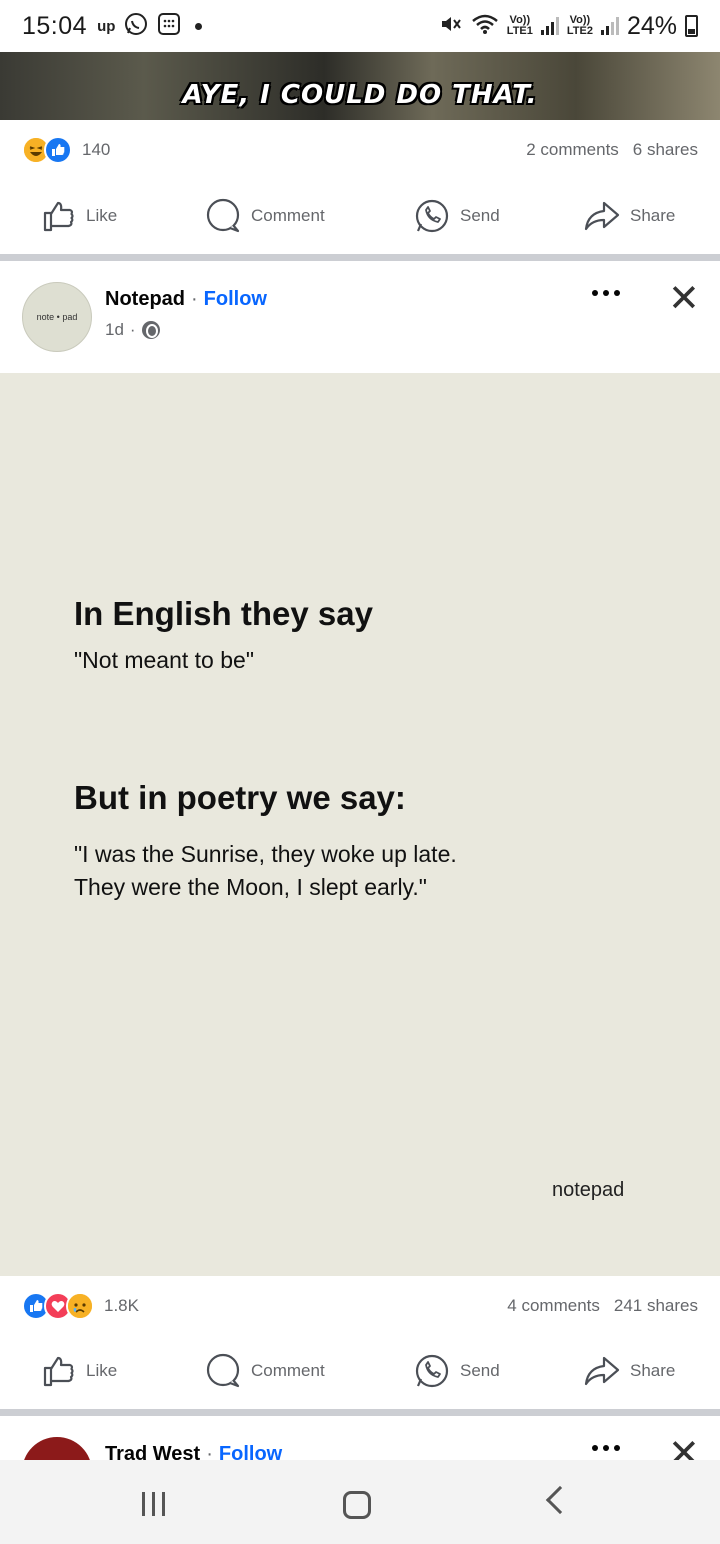  What do you see at coordinates (609, 26) in the screenshot?
I see `signal-strength-2-icon` at bounding box center [609, 26].